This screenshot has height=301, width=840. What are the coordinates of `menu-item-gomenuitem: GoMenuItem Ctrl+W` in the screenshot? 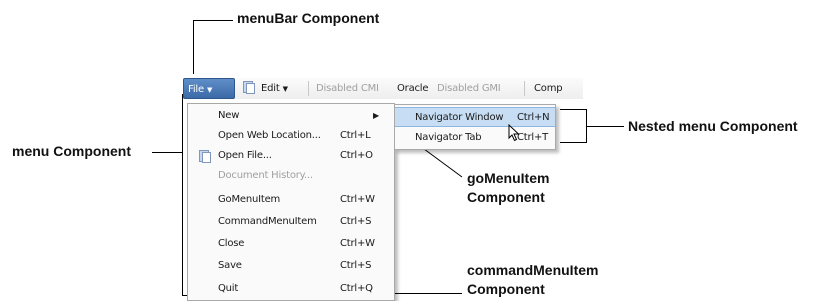 It's located at (291, 200).